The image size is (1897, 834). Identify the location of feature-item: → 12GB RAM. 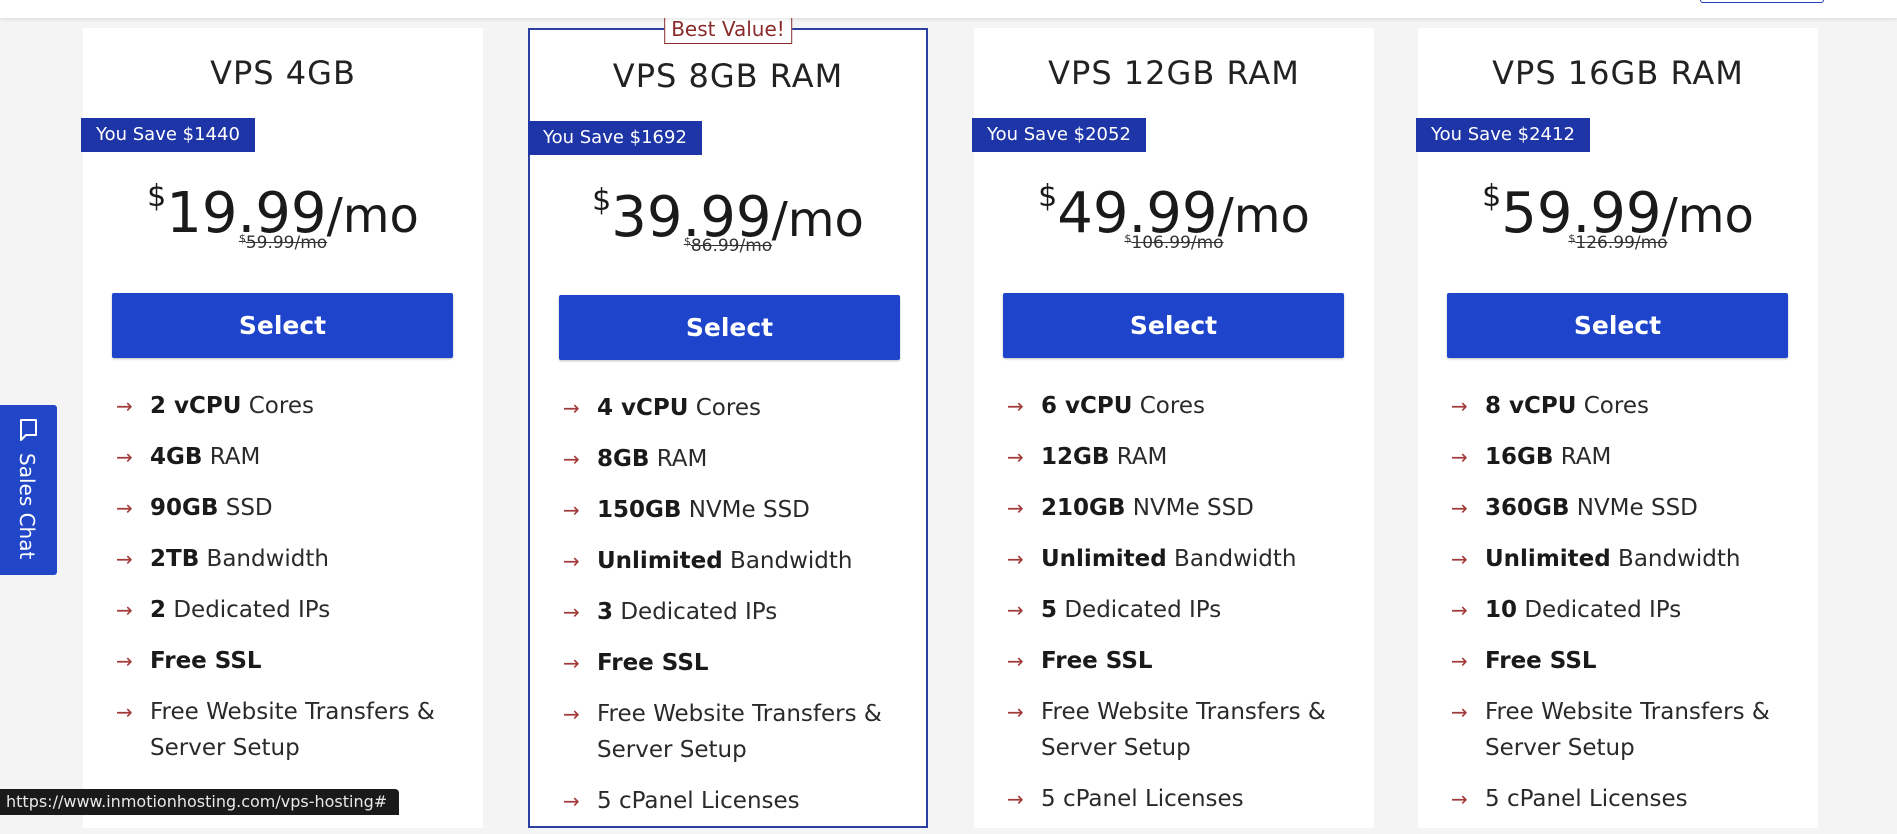
(1177, 457).